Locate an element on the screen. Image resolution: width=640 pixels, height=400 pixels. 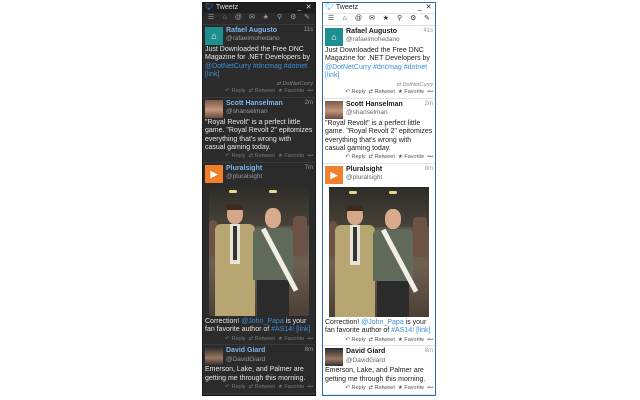
tweet-time: 41s is located at coordinates (428, 31).